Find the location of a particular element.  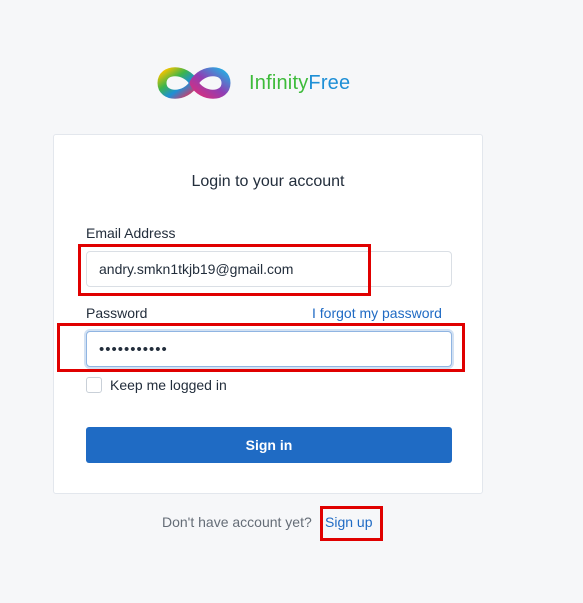

keep-logged-in-label: Keep me logged in is located at coordinates (168, 385).